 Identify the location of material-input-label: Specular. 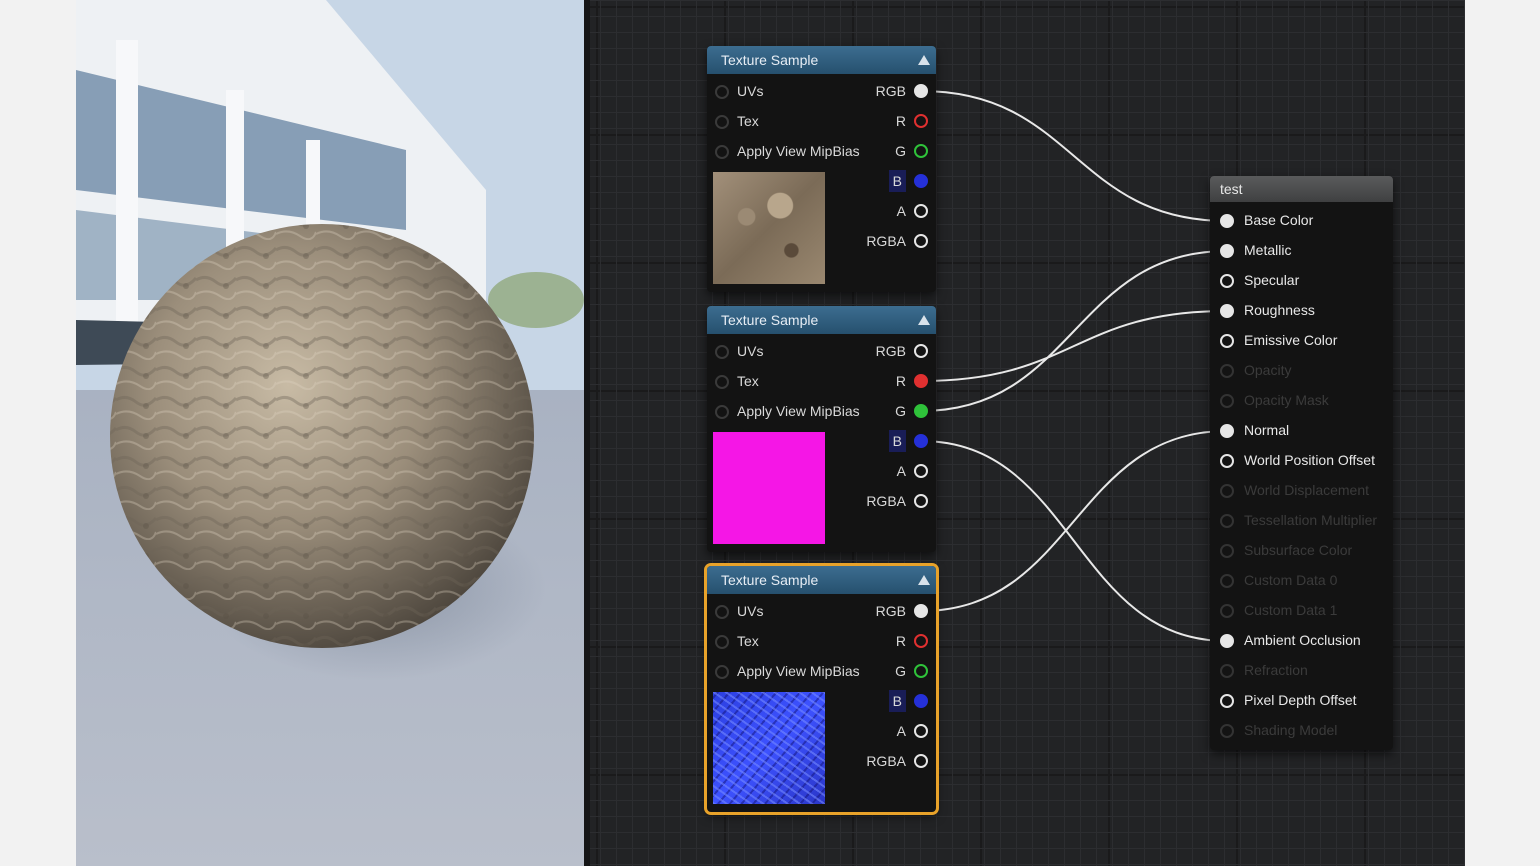
(1272, 280).